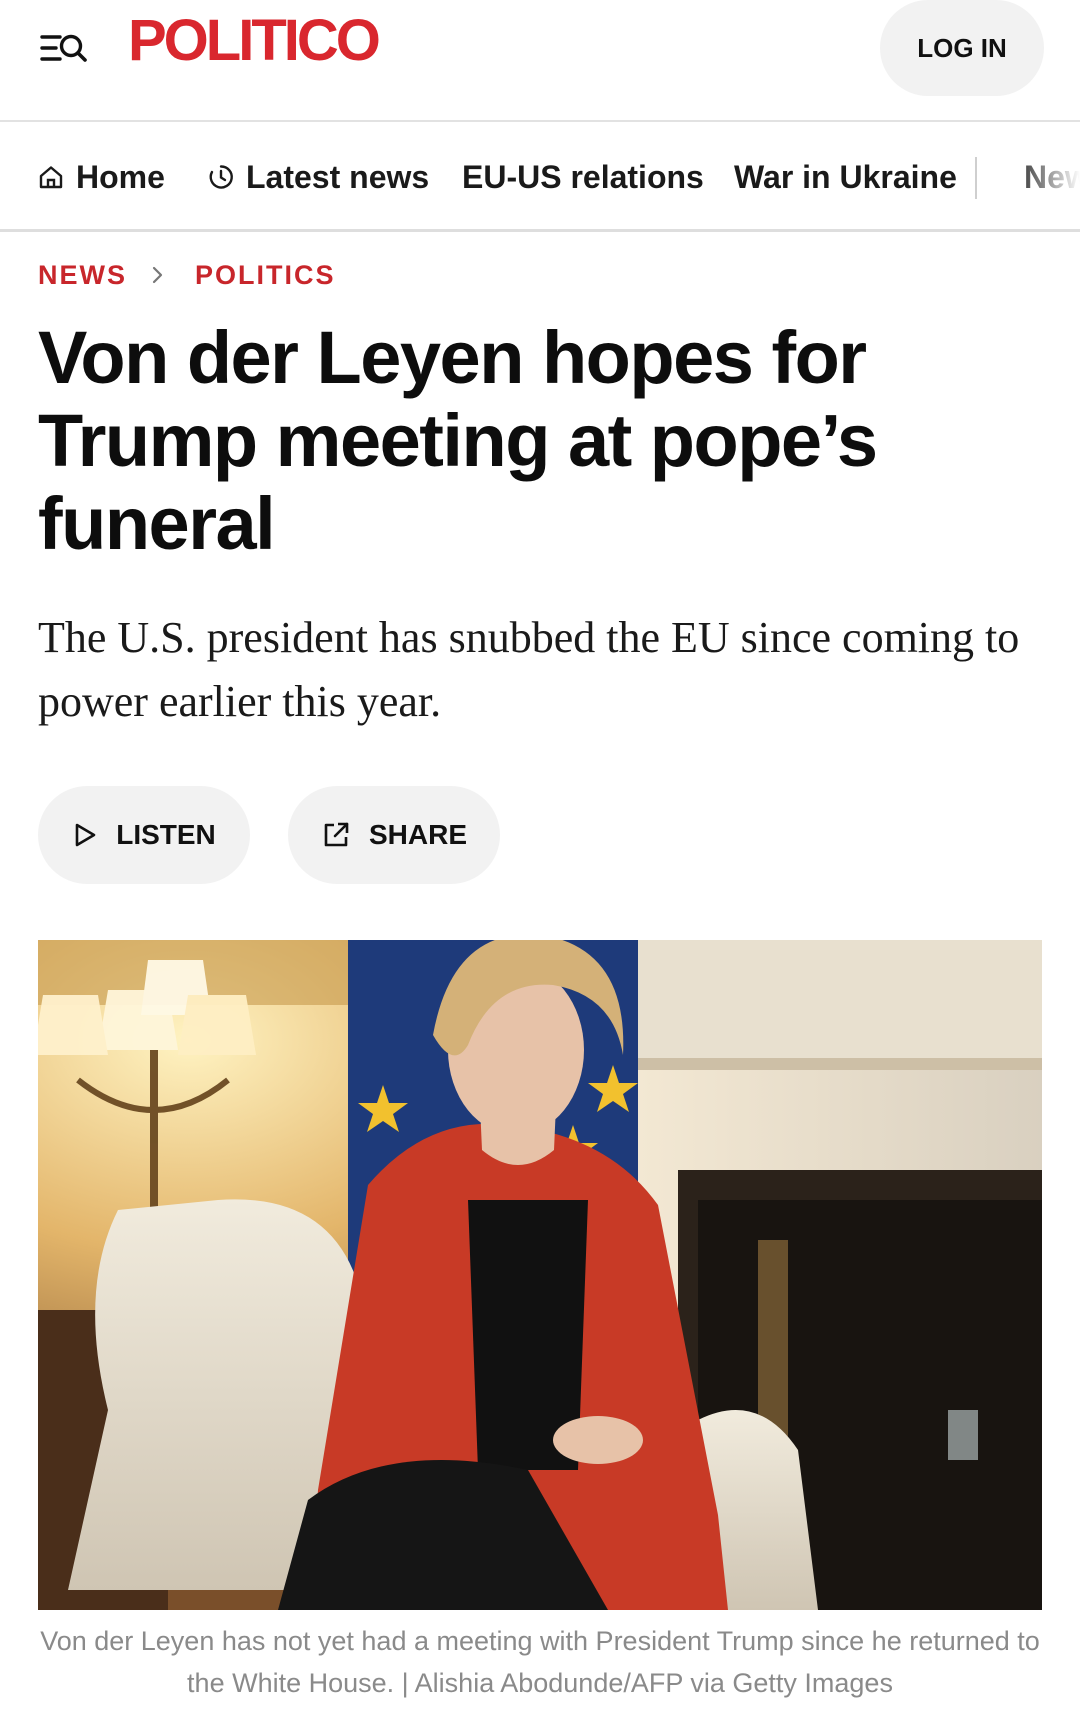 Image resolution: width=1080 pixels, height=1723 pixels. Describe the element at coordinates (336, 834) in the screenshot. I see `share-icon` at that location.